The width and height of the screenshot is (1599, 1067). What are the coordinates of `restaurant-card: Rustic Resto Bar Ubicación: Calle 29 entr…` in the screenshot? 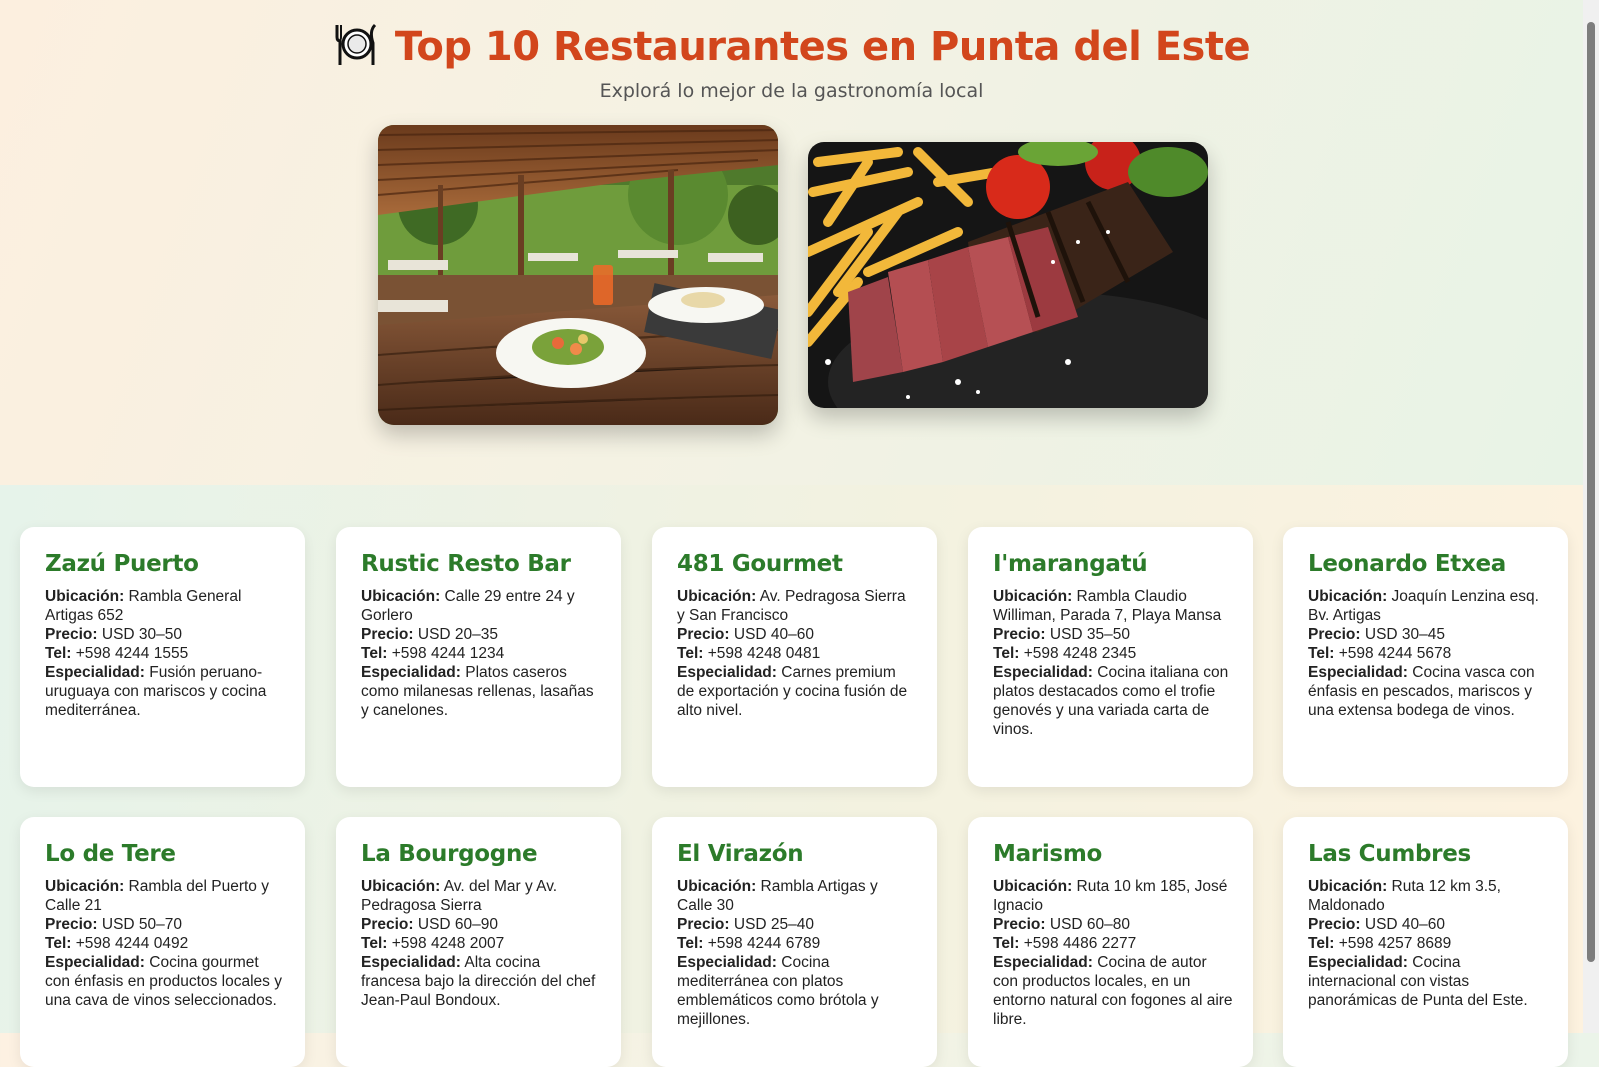 It's located at (478, 657).